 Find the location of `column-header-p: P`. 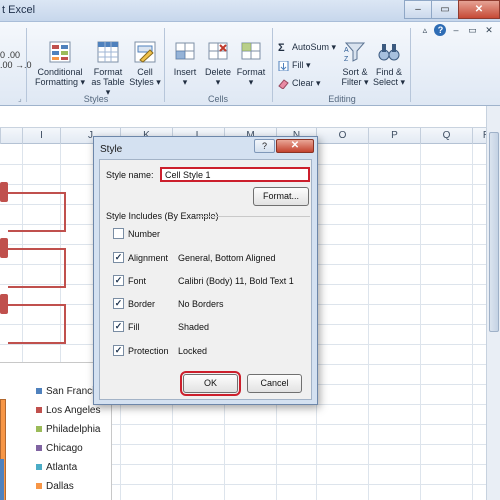

column-header-p: P is located at coordinates (394, 136).